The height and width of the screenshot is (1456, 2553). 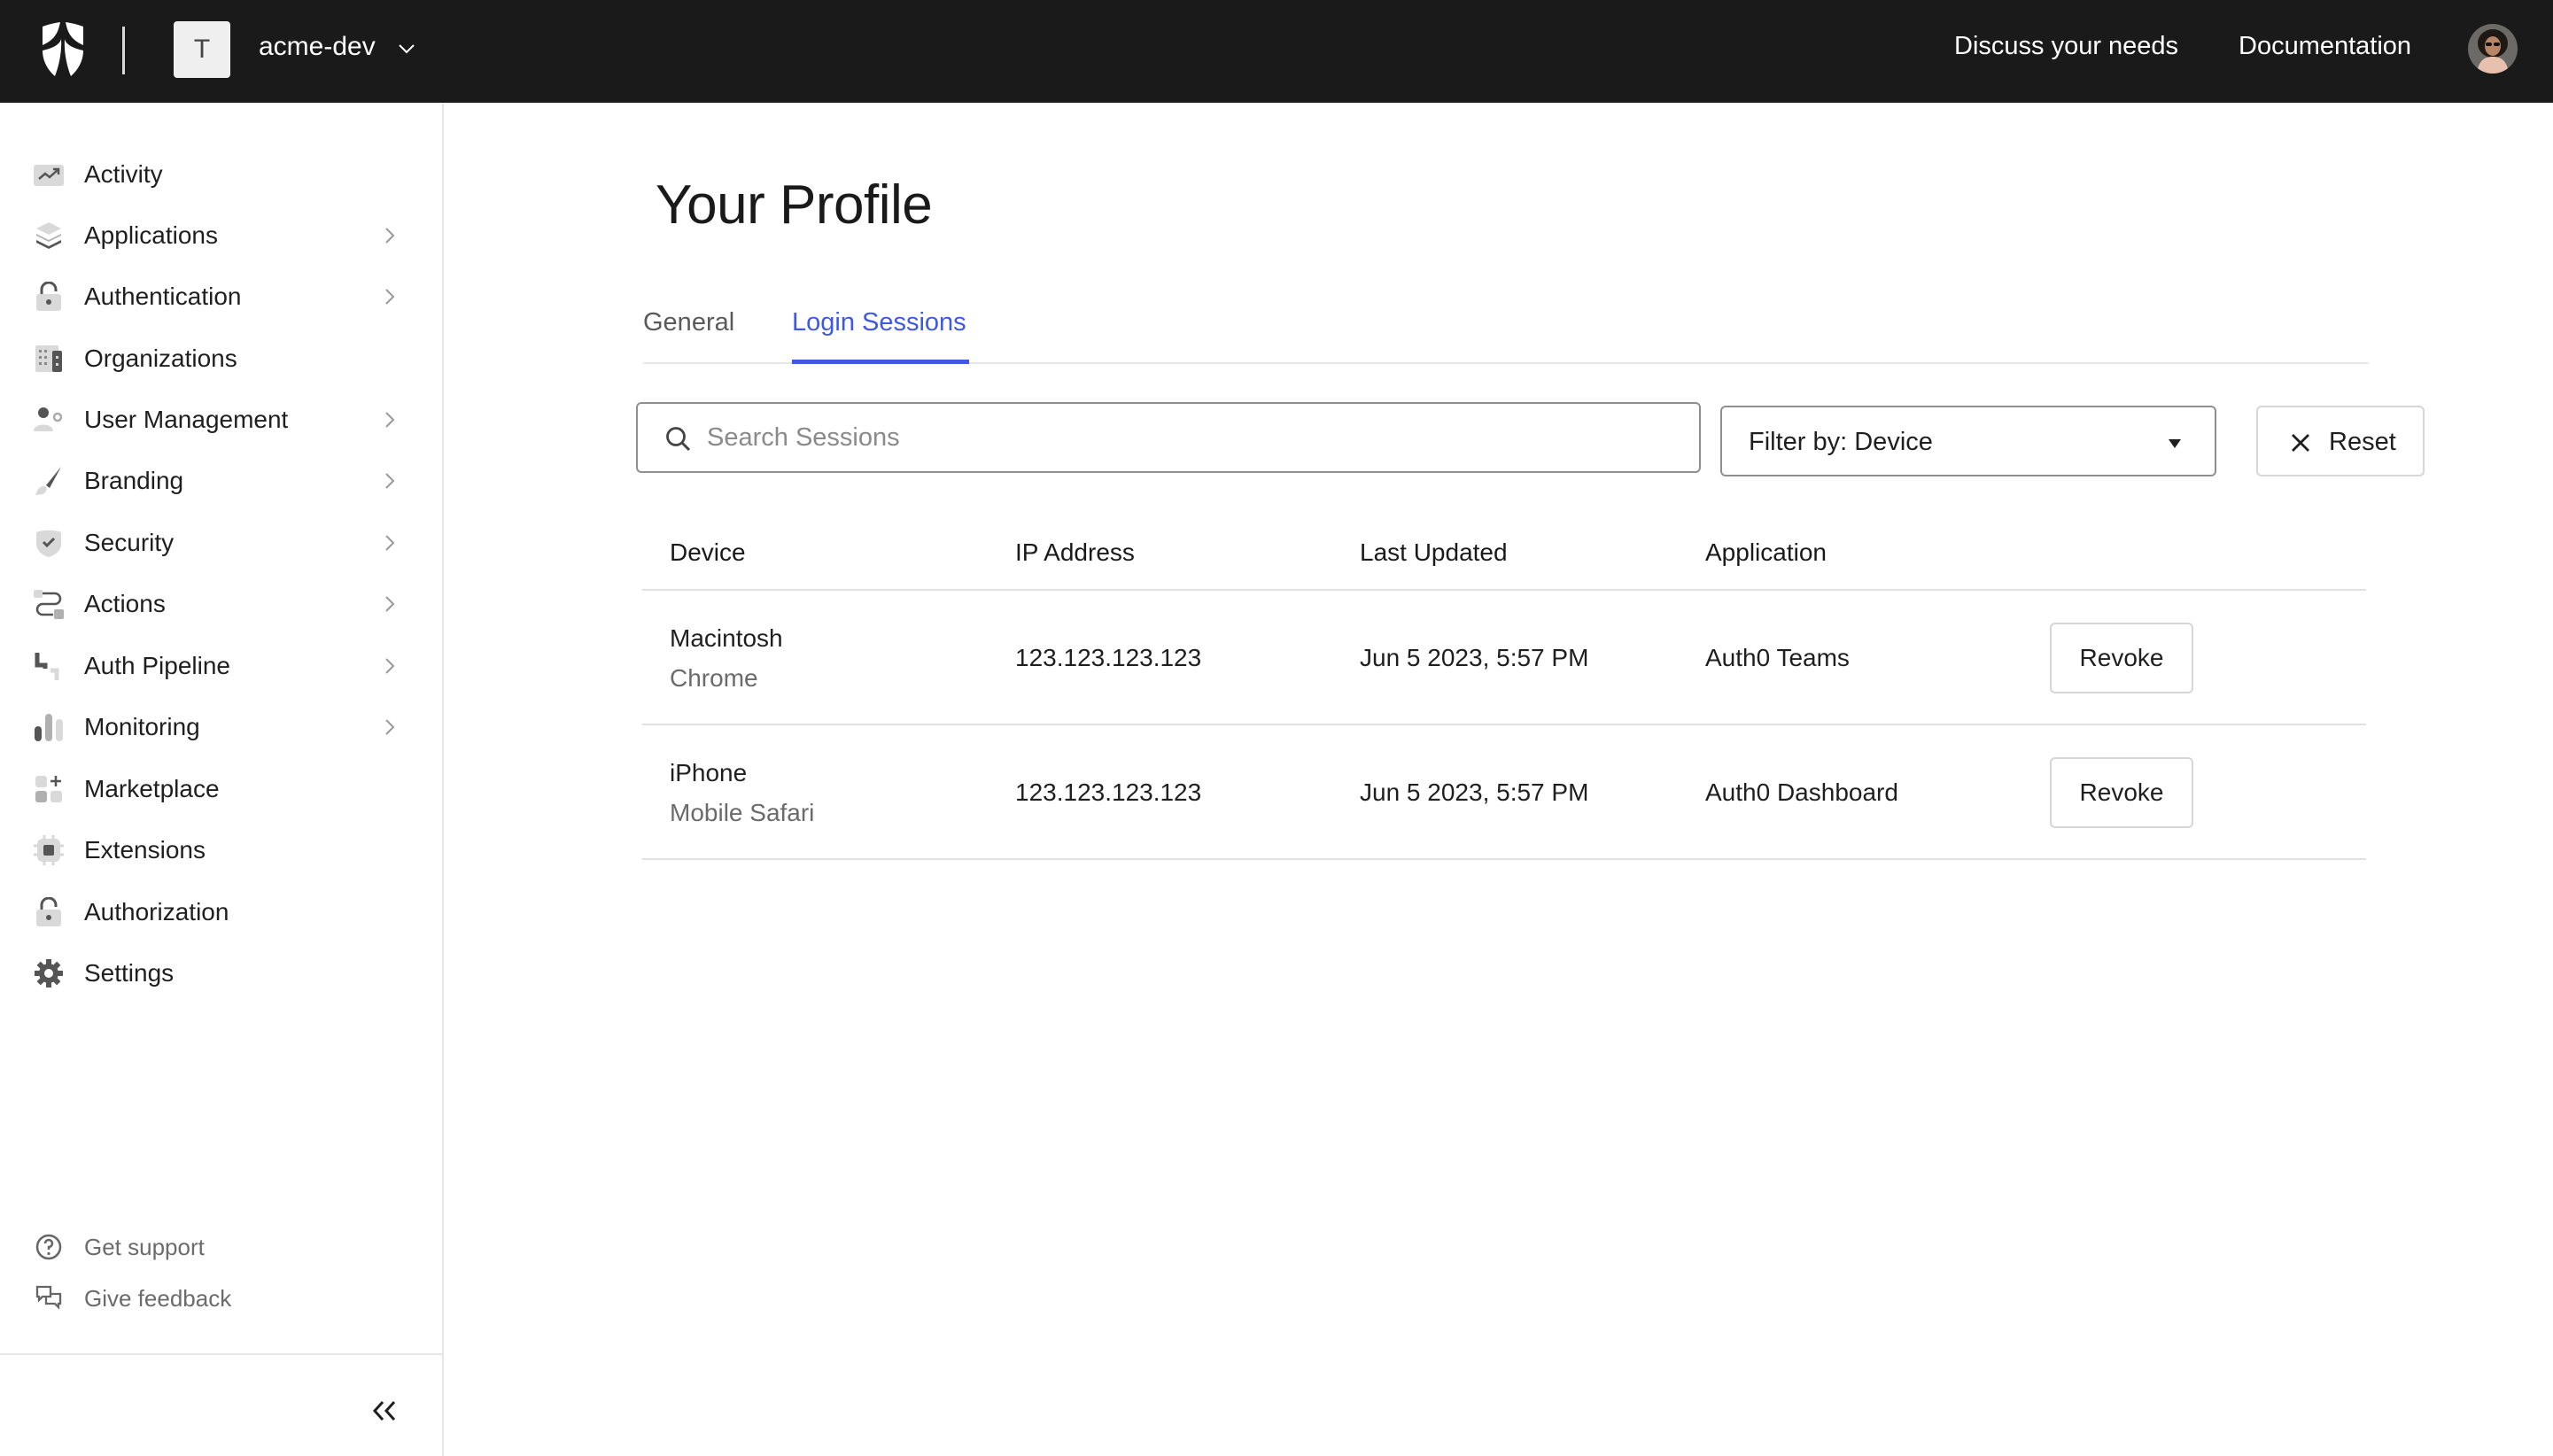 I want to click on activity-icon, so click(x=49, y=175).